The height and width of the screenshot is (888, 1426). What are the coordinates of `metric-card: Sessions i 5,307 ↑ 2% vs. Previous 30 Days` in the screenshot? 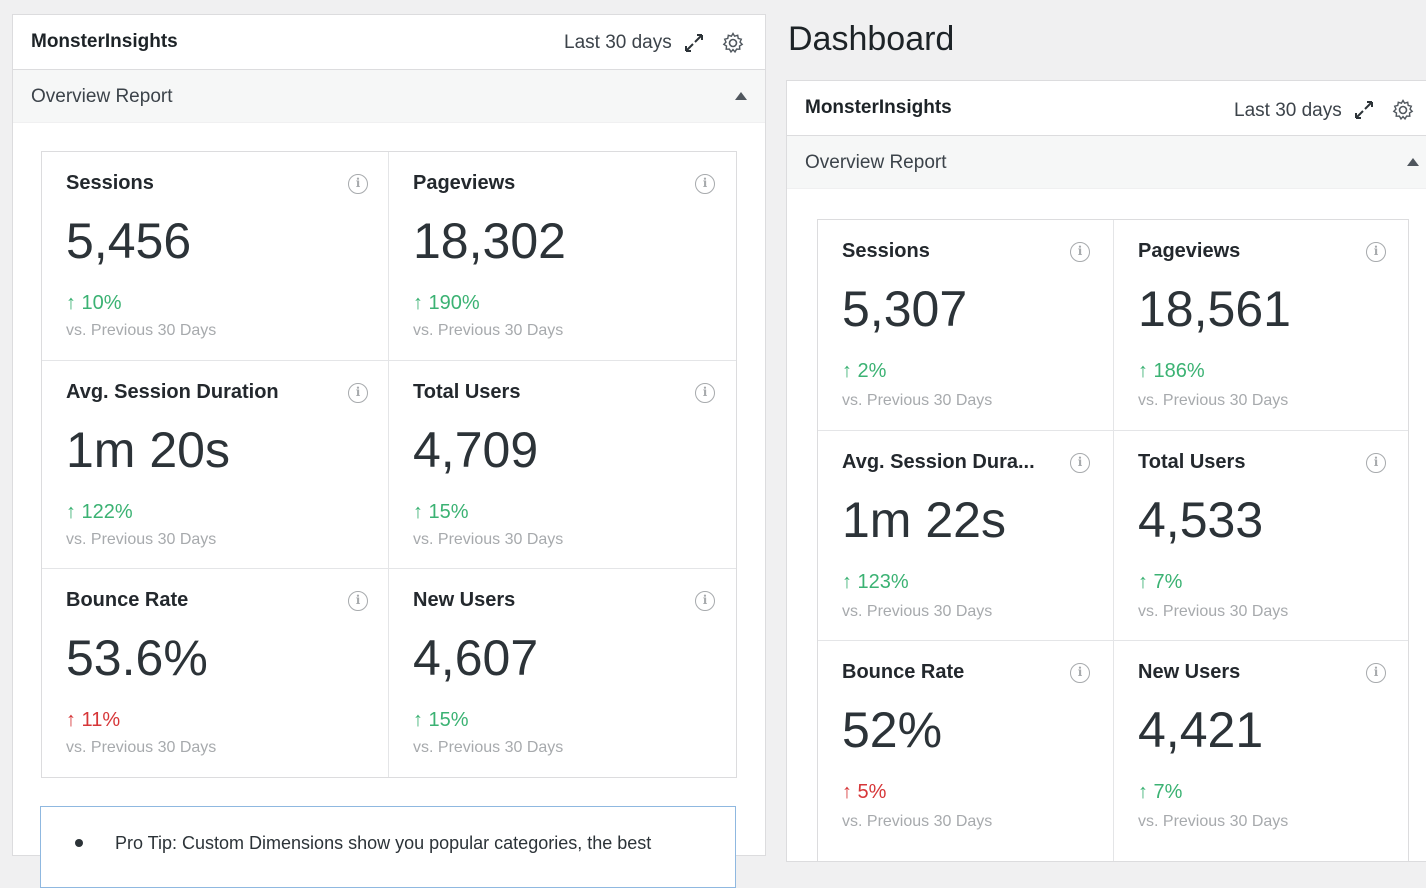 It's located at (965, 325).